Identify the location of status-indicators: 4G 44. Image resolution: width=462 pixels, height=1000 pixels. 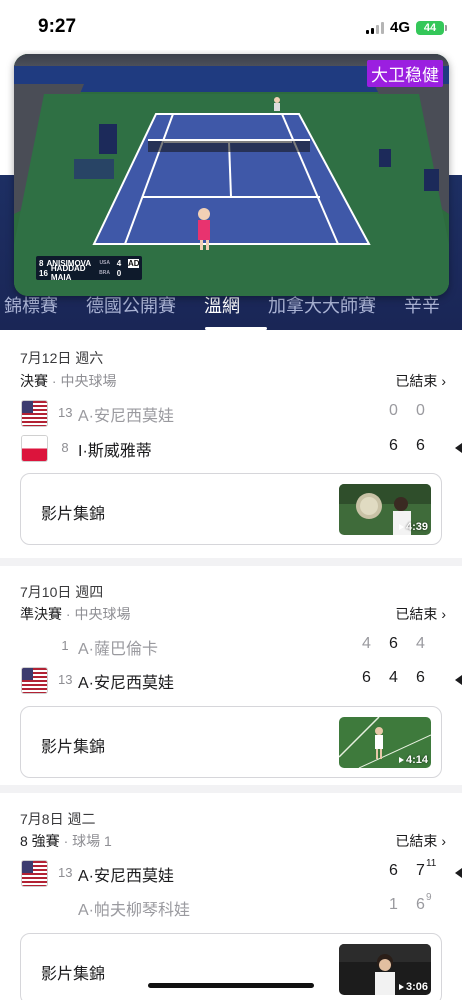
(406, 27).